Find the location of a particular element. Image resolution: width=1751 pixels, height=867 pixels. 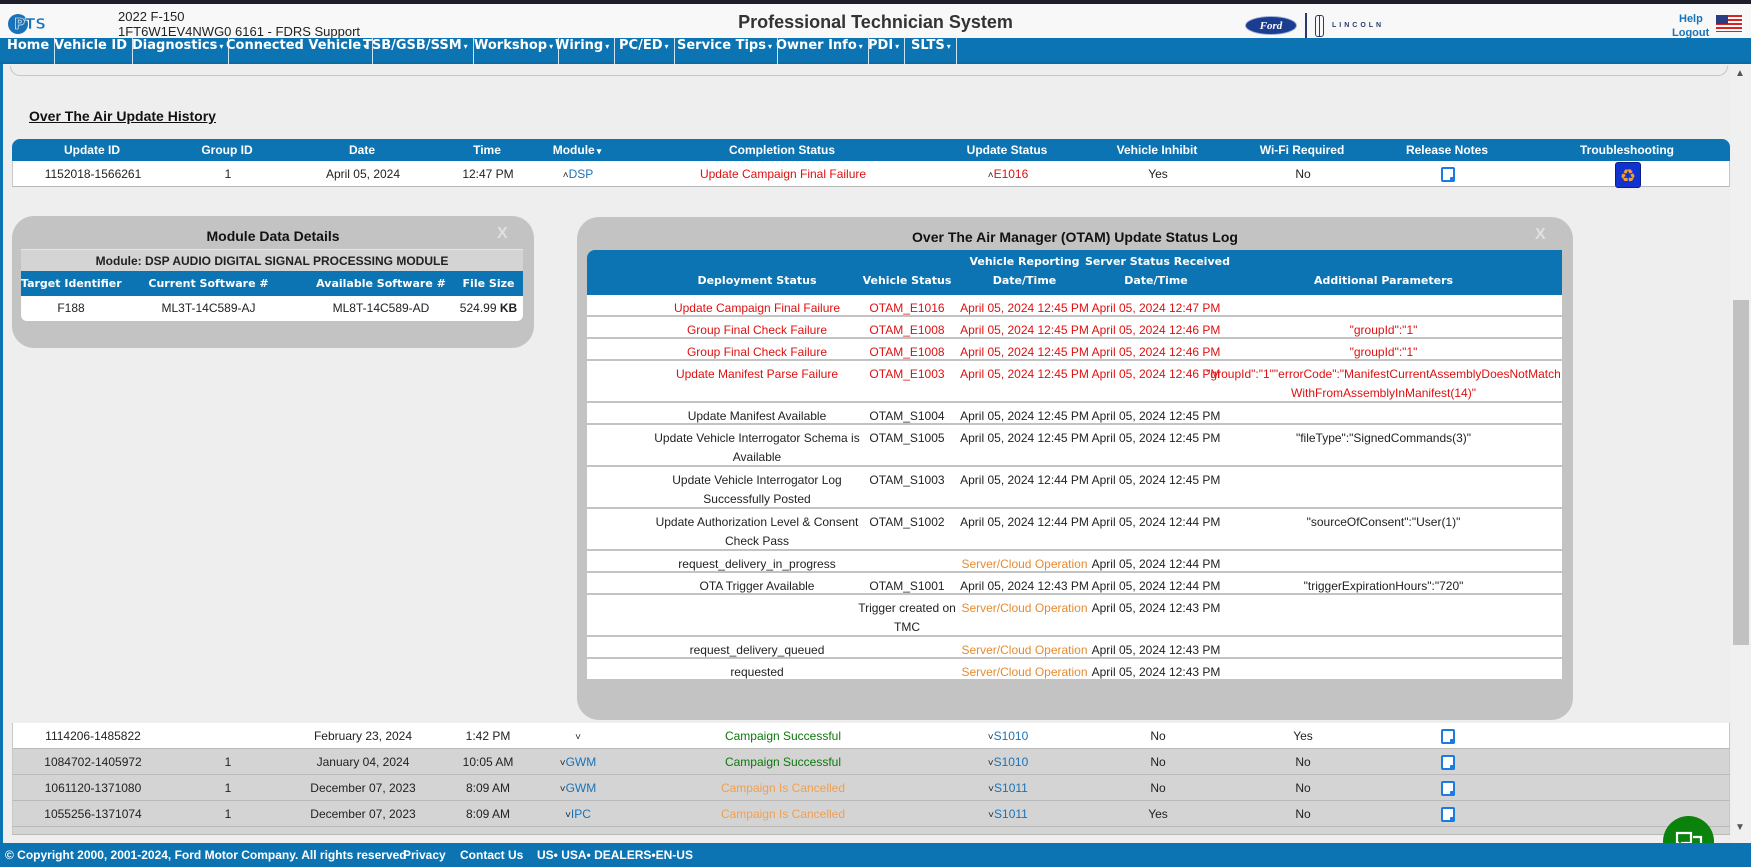

col-available: Available Software # is located at coordinates (381, 283).